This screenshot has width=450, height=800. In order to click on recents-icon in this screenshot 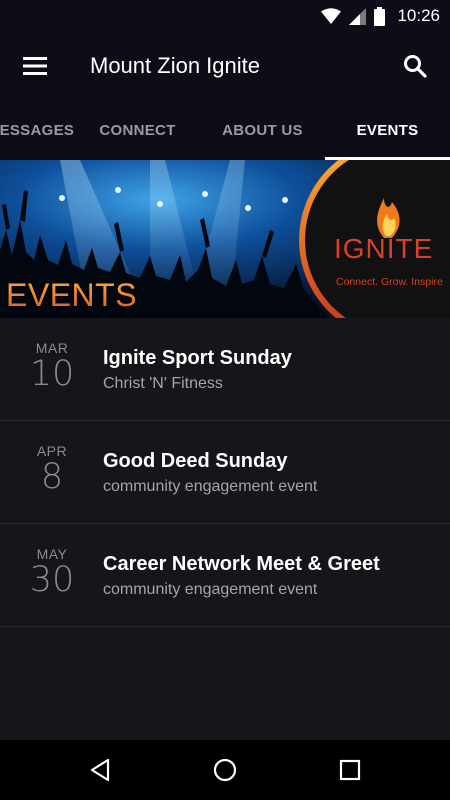, I will do `click(350, 770)`.